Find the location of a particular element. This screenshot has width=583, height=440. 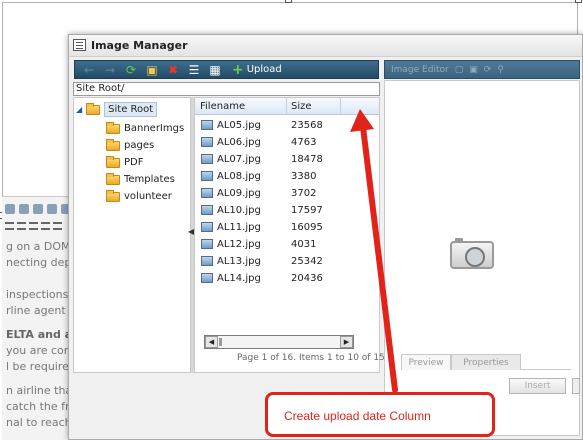

table-row: AL08.jpg 3380 is located at coordinates (287, 176).